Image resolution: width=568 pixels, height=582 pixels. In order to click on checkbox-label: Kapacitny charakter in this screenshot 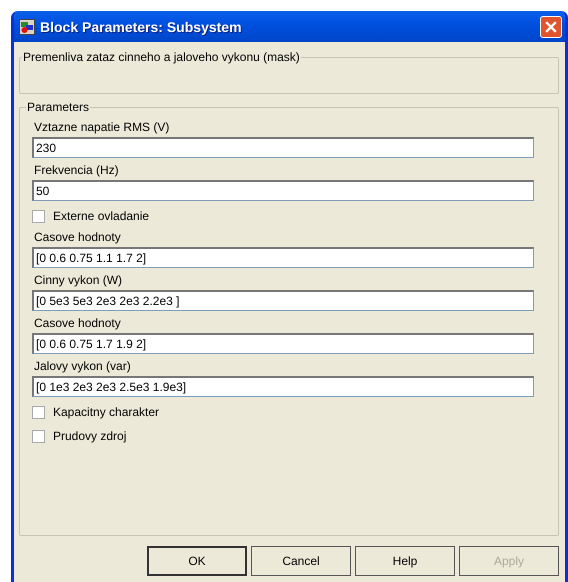, I will do `click(106, 412)`.